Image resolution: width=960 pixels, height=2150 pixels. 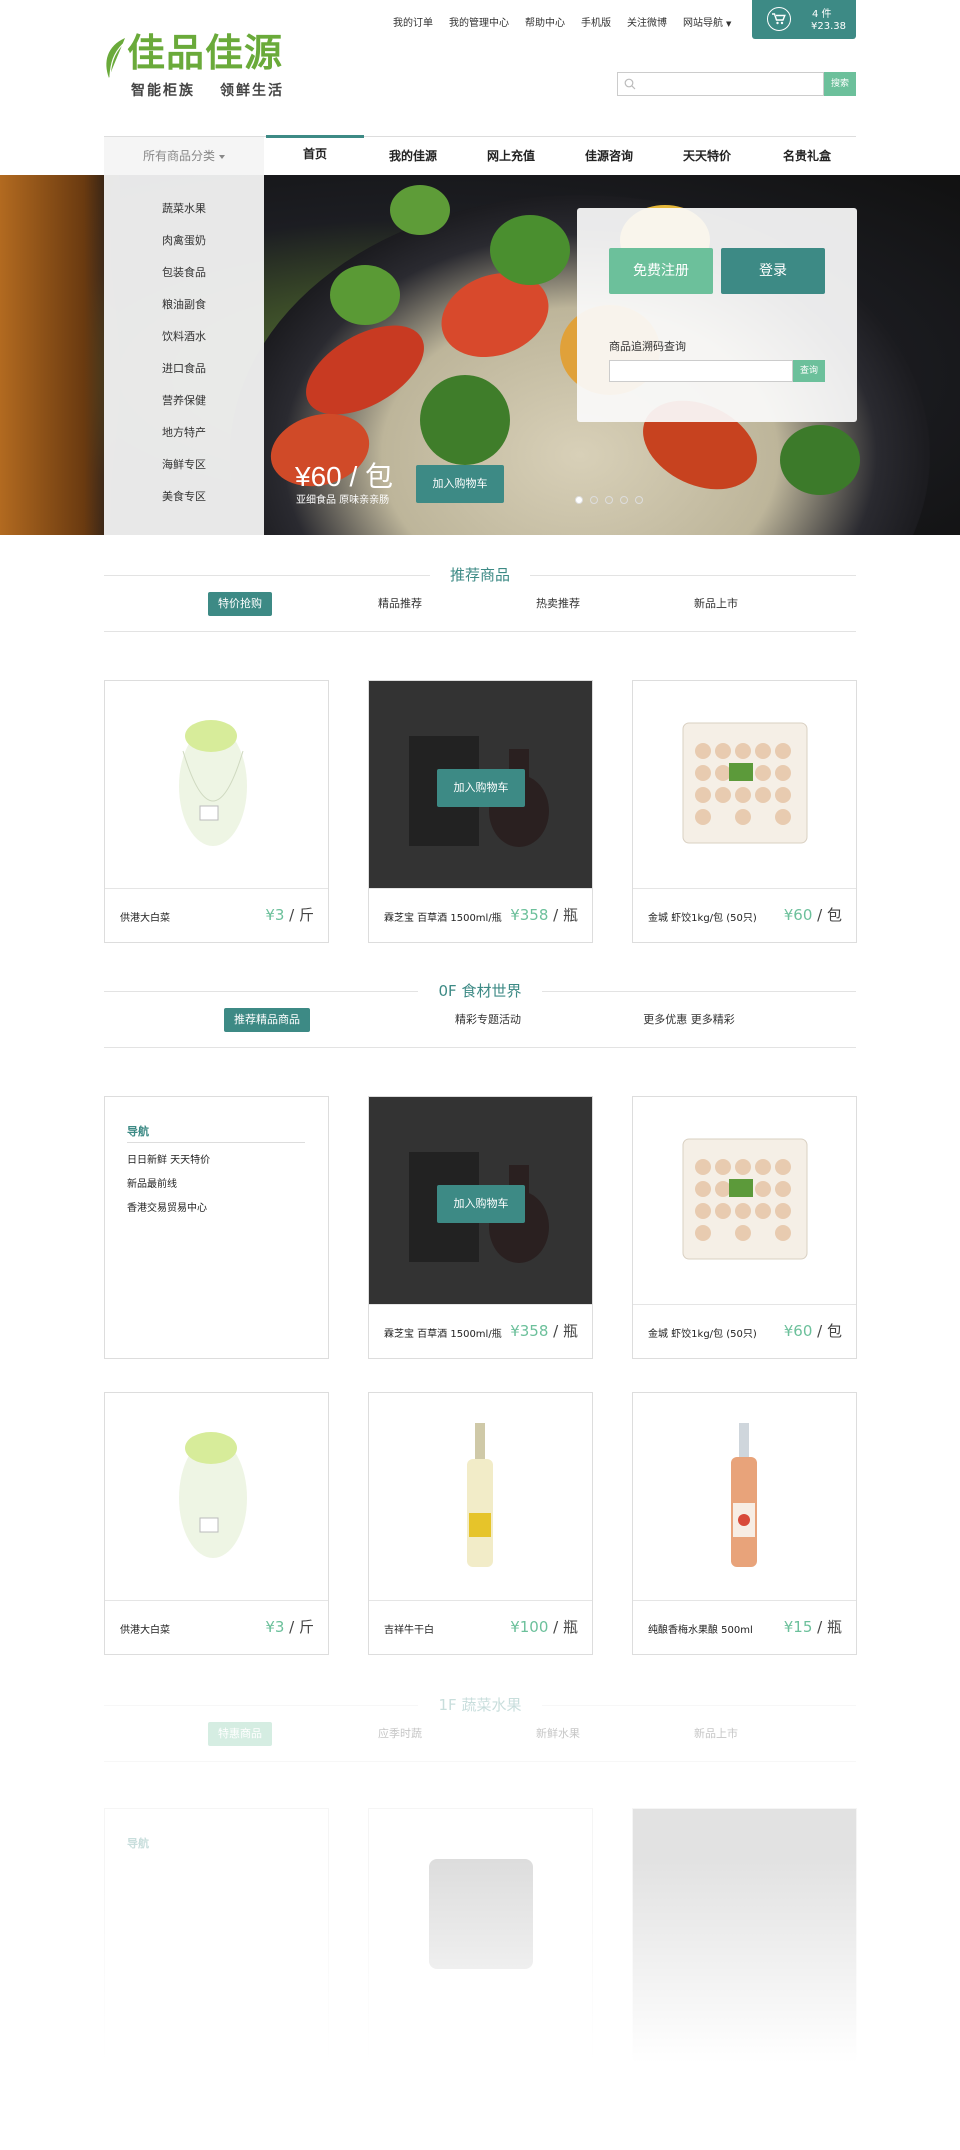 What do you see at coordinates (184, 305) in the screenshot?
I see `side-menu-item-grain-oil: 粮油副食` at bounding box center [184, 305].